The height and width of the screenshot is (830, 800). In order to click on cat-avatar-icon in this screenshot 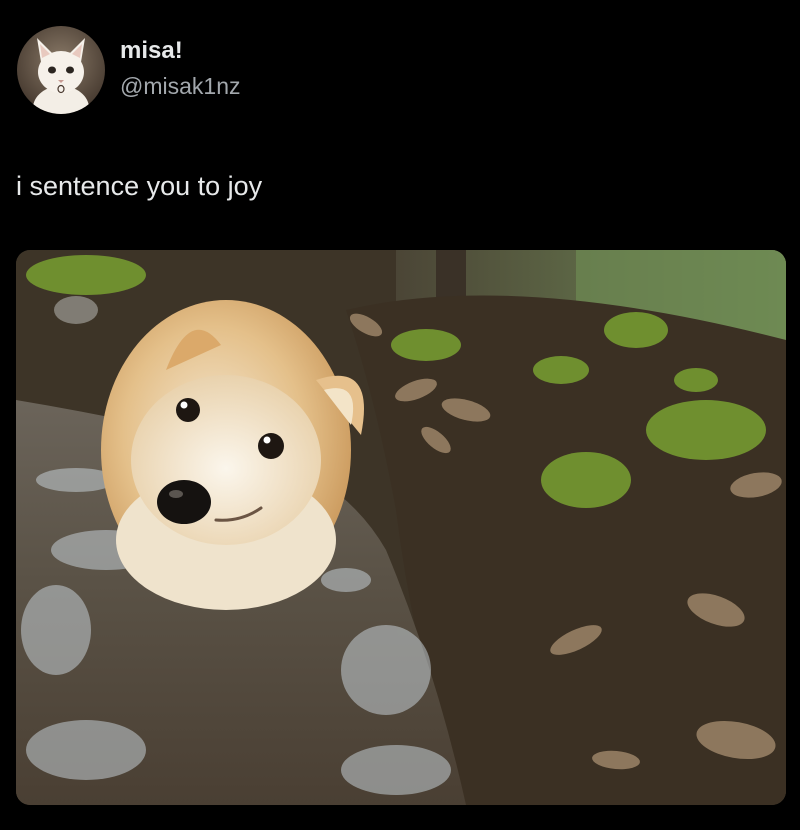, I will do `click(61, 70)`.